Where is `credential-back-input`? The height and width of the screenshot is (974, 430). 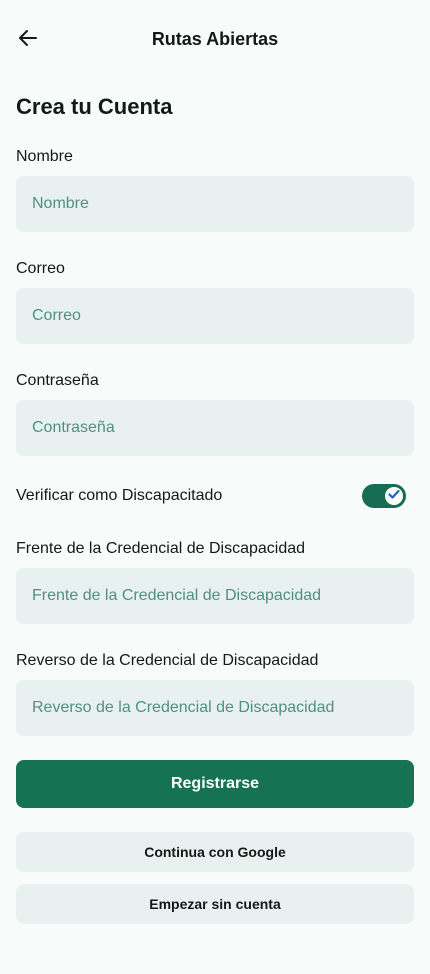
credential-back-input is located at coordinates (215, 708).